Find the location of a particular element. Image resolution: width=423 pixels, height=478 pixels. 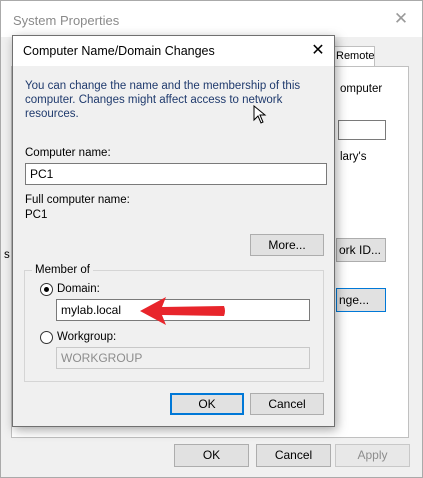

workgroup-label: Workgroup: is located at coordinates (87, 337).